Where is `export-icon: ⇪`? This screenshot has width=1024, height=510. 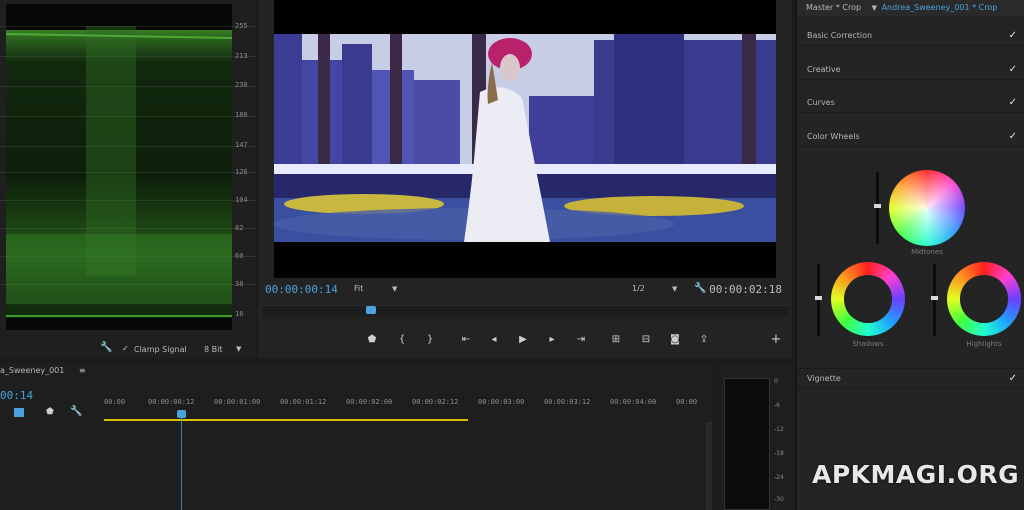
export-icon: ⇪ is located at coordinates (704, 340).